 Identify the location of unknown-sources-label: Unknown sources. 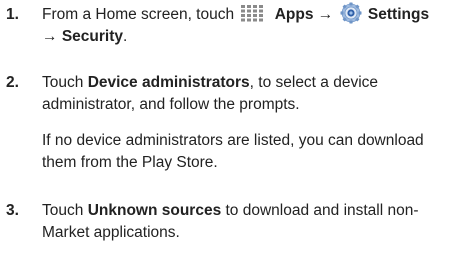
(154, 210).